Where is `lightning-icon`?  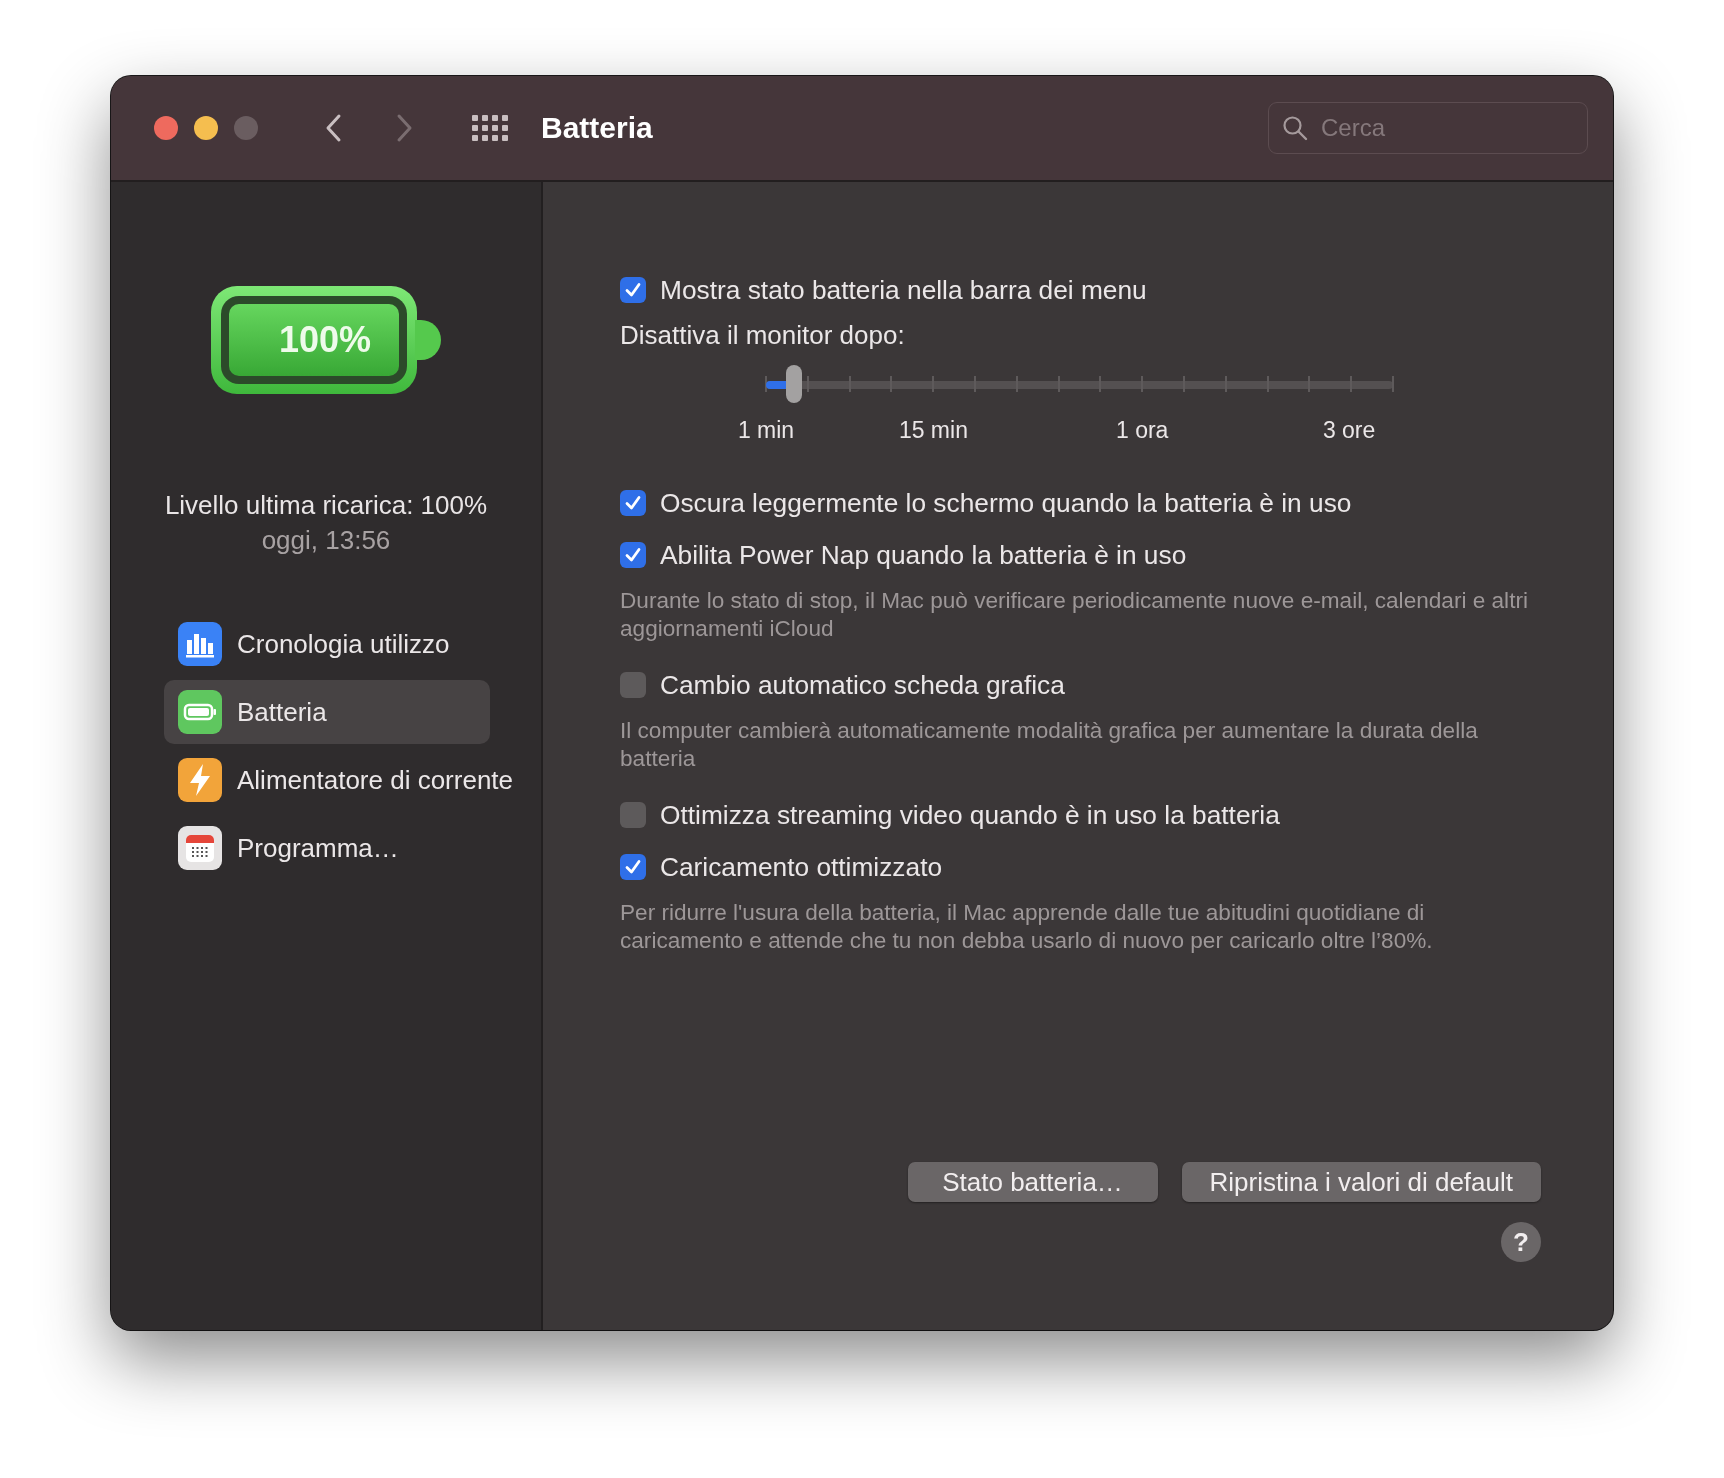
lightning-icon is located at coordinates (200, 780).